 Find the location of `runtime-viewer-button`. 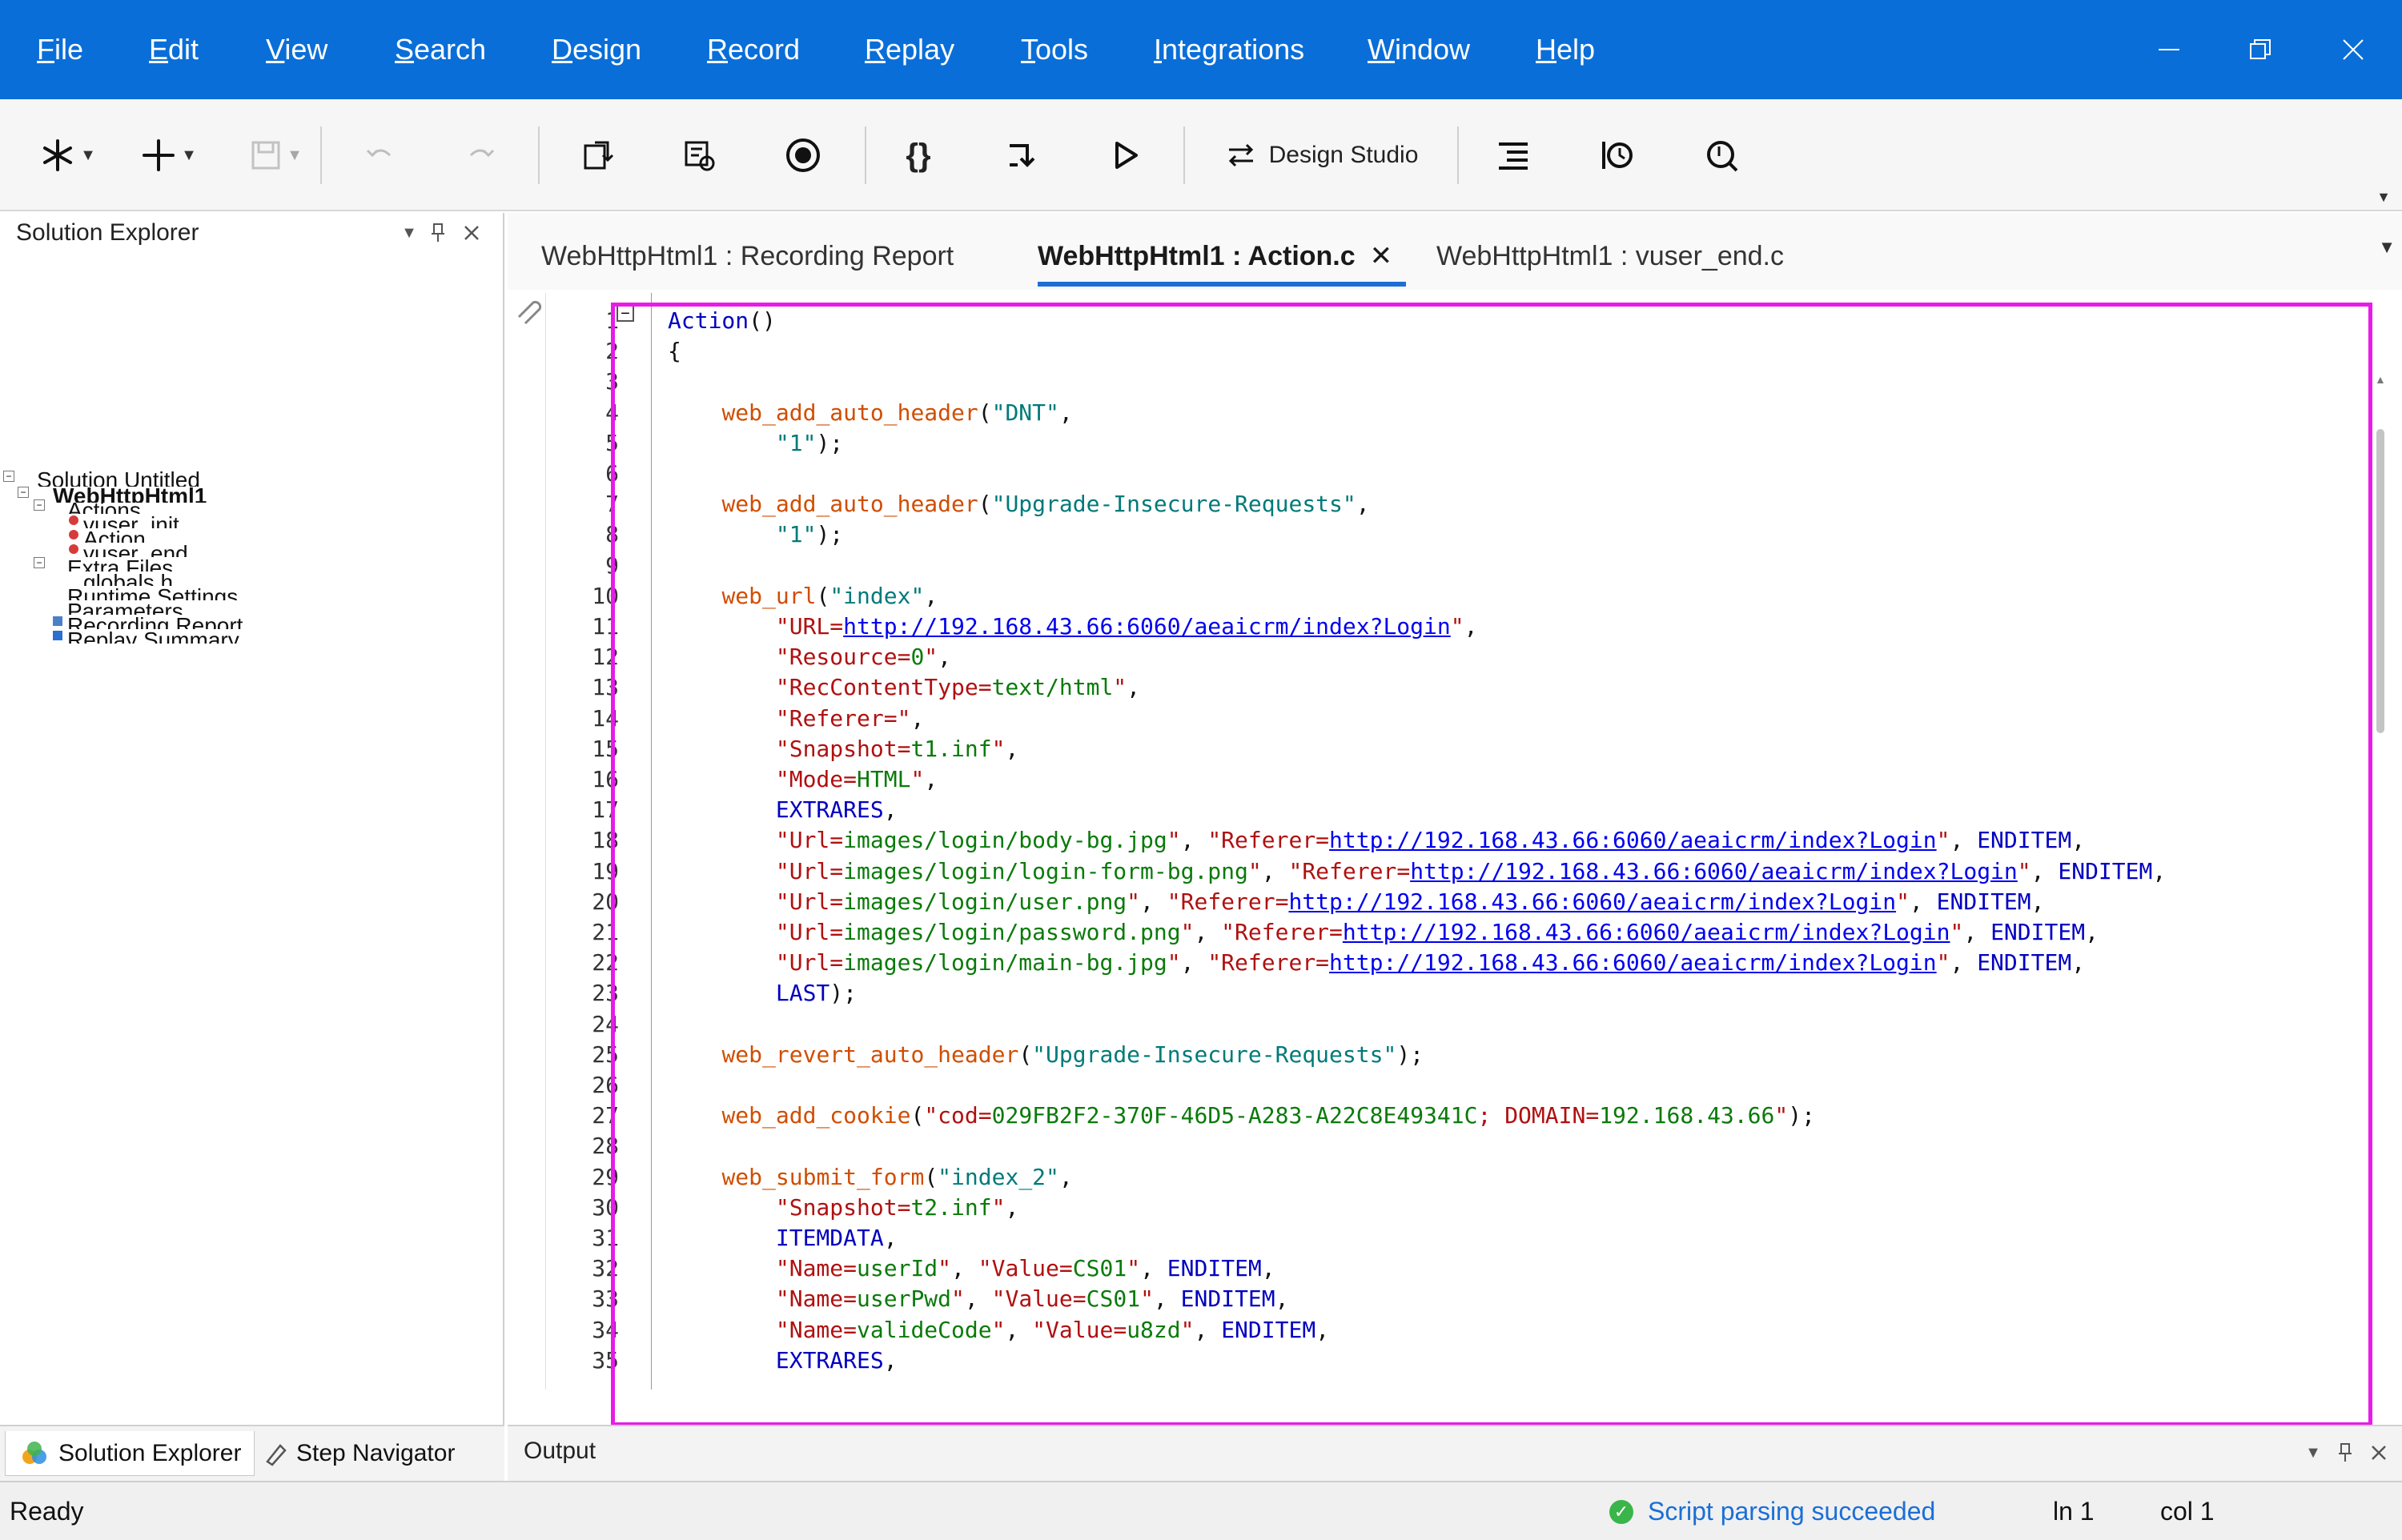

runtime-viewer-button is located at coordinates (1721, 155).